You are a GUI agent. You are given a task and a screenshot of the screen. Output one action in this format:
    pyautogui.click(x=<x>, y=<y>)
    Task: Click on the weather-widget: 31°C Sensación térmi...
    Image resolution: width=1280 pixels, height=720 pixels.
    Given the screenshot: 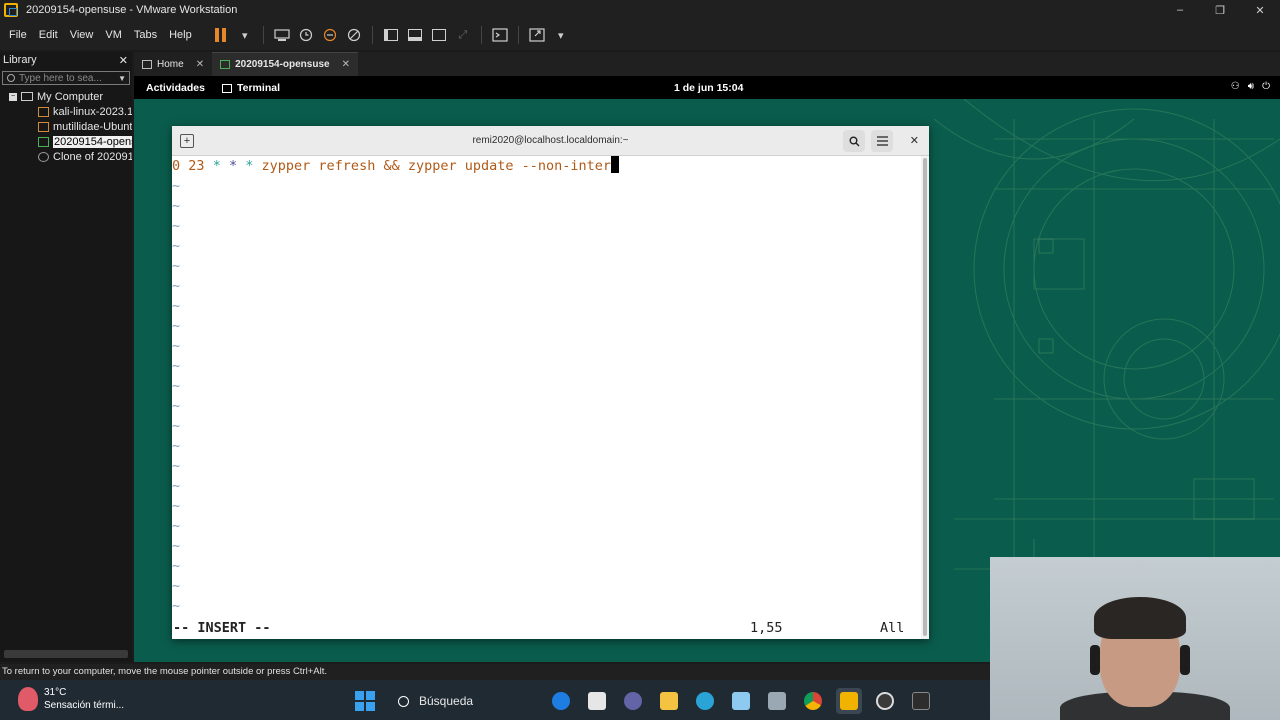 What is the action you would take?
    pyautogui.click(x=71, y=699)
    